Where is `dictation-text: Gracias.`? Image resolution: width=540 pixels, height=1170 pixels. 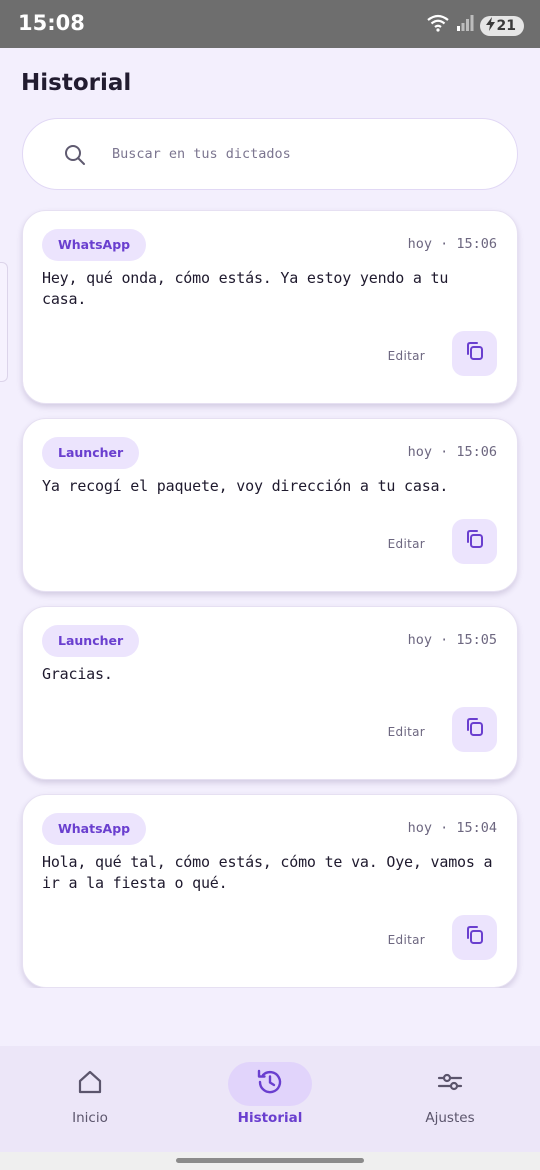
dictation-text: Gracias. is located at coordinates (77, 674).